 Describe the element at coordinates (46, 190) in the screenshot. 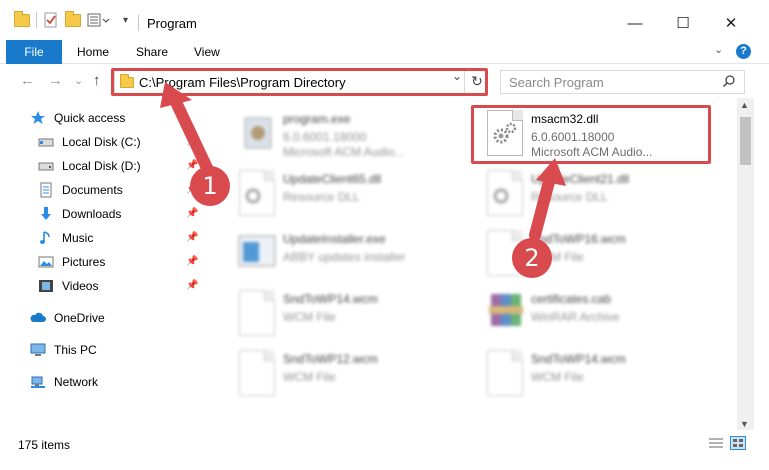

I see `documents-icon` at that location.